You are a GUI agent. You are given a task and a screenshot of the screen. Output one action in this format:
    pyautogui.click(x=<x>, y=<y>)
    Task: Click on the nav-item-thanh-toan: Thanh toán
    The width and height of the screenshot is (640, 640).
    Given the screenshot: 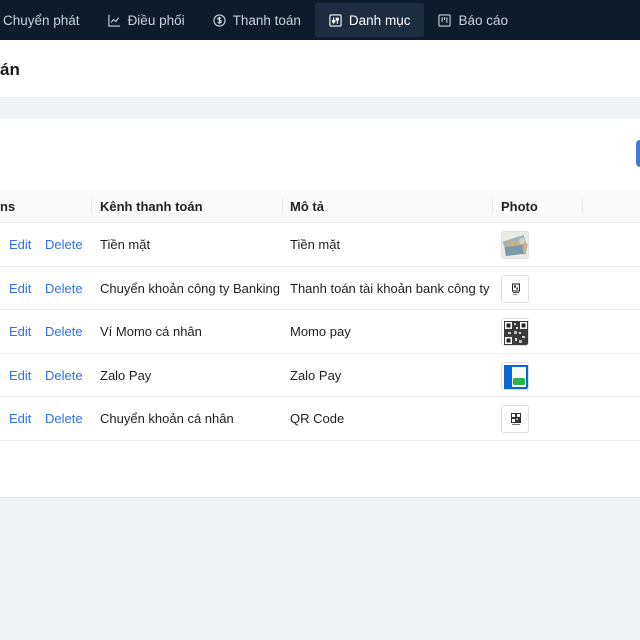 What is the action you would take?
    pyautogui.click(x=257, y=20)
    